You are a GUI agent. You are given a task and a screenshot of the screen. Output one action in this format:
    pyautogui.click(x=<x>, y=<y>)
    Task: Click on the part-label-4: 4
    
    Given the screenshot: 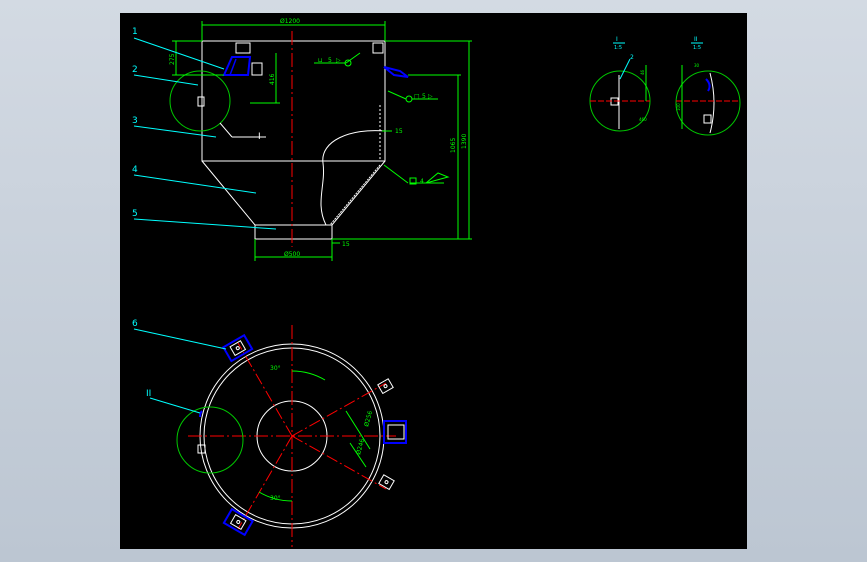 What is the action you would take?
    pyautogui.click(x=135, y=170)
    